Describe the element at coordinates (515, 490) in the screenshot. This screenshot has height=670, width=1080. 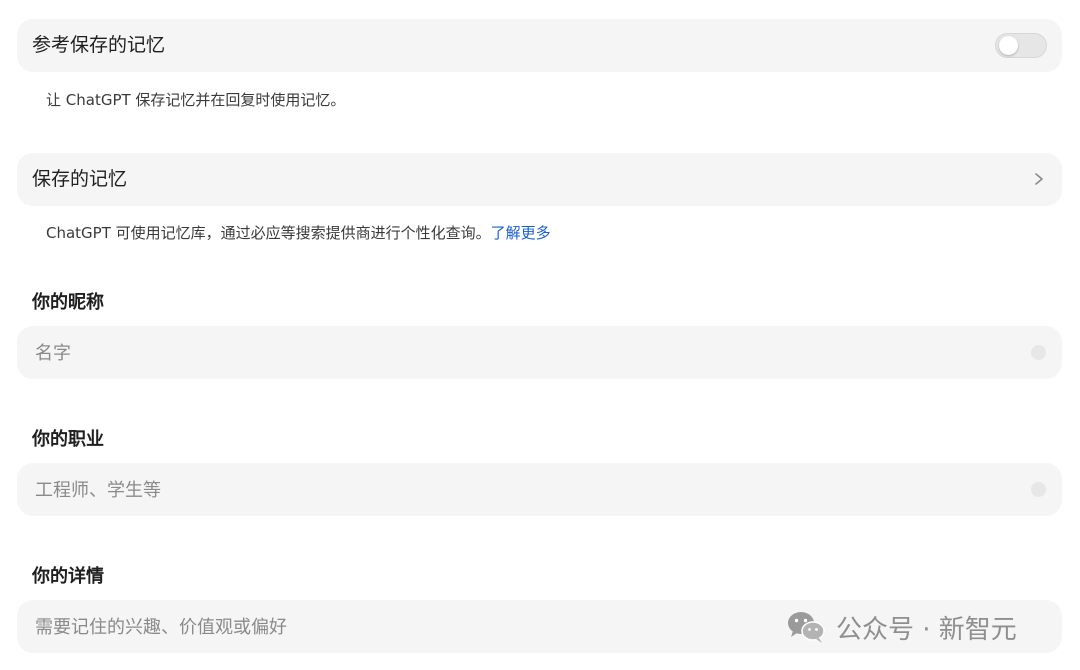
I see `occupation-input` at that location.